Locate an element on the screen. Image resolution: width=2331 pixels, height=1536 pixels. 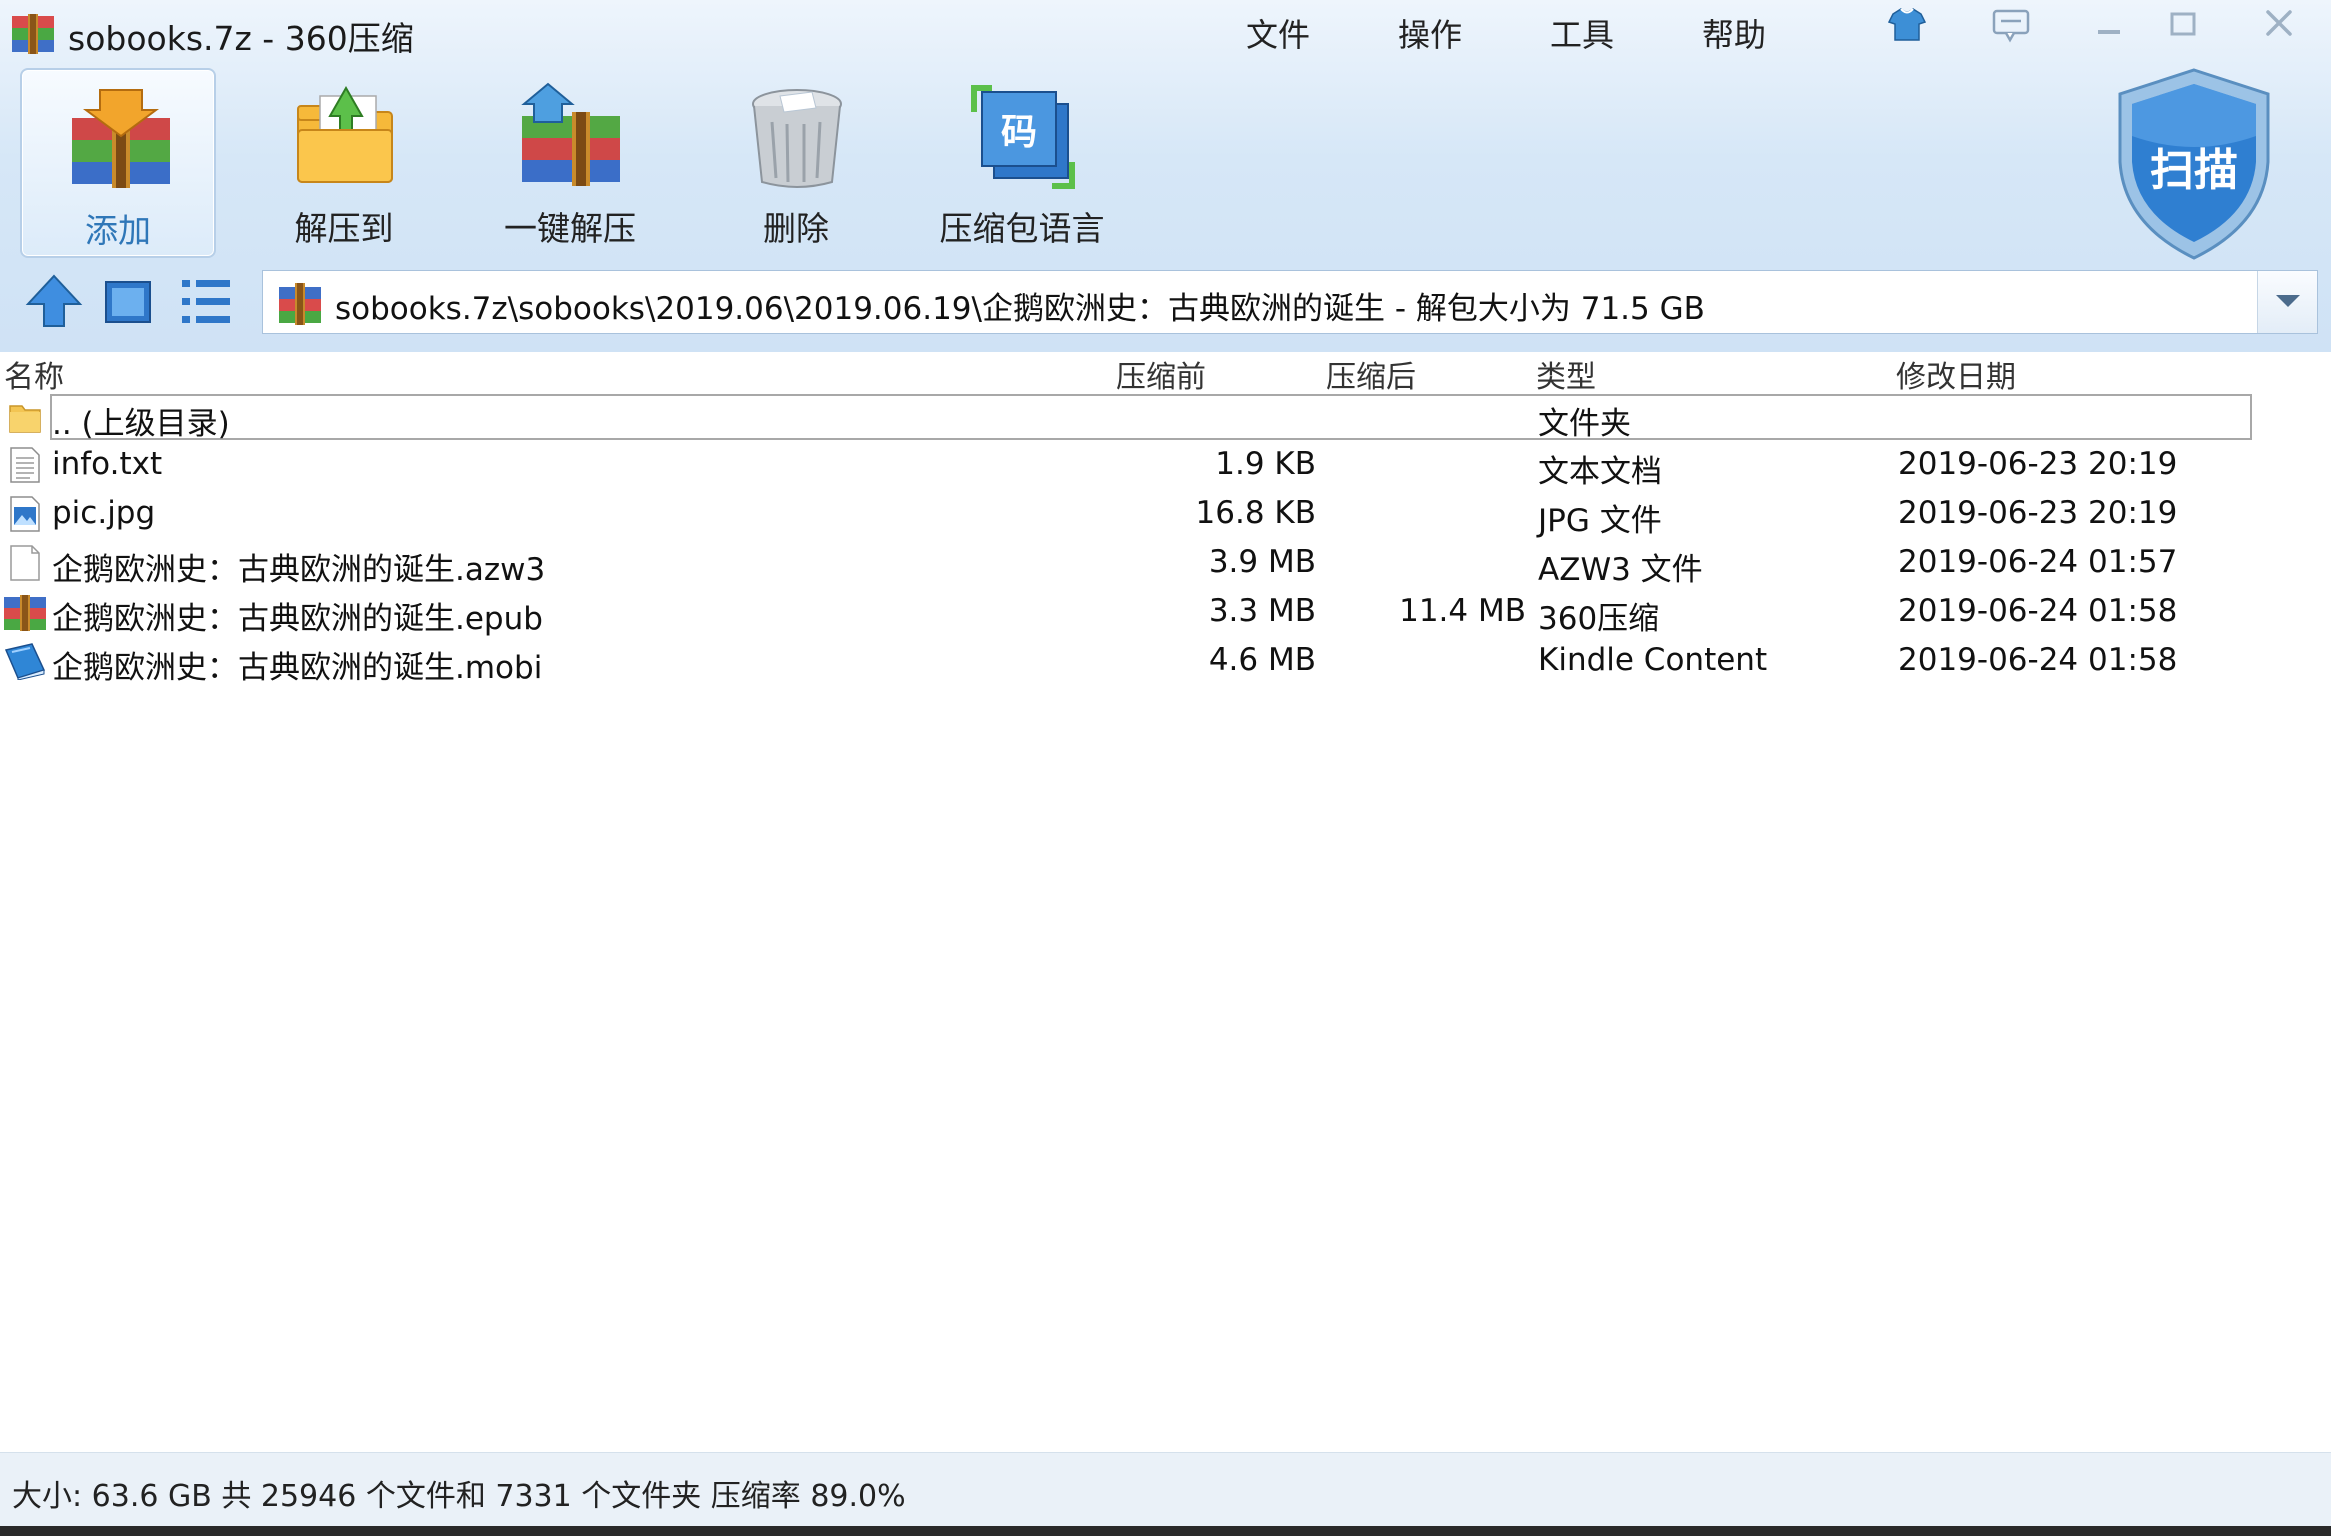
file-original-size: 3.3 MB is located at coordinates (1262, 611).